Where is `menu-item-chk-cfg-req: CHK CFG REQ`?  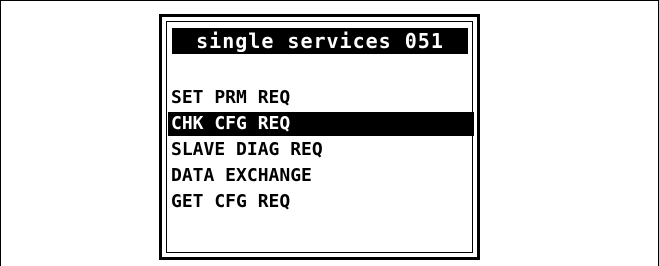 menu-item-chk-cfg-req: CHK CFG REQ is located at coordinates (321, 124).